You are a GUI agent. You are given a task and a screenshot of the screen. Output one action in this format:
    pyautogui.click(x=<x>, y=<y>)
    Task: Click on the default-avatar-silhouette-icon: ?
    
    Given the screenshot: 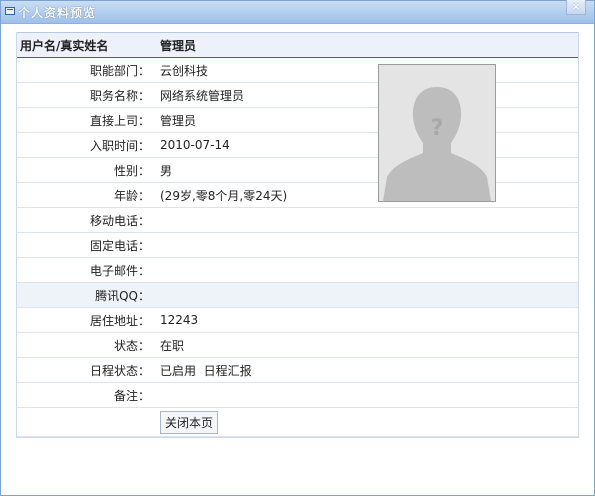 What is the action you would take?
    pyautogui.click(x=437, y=133)
    